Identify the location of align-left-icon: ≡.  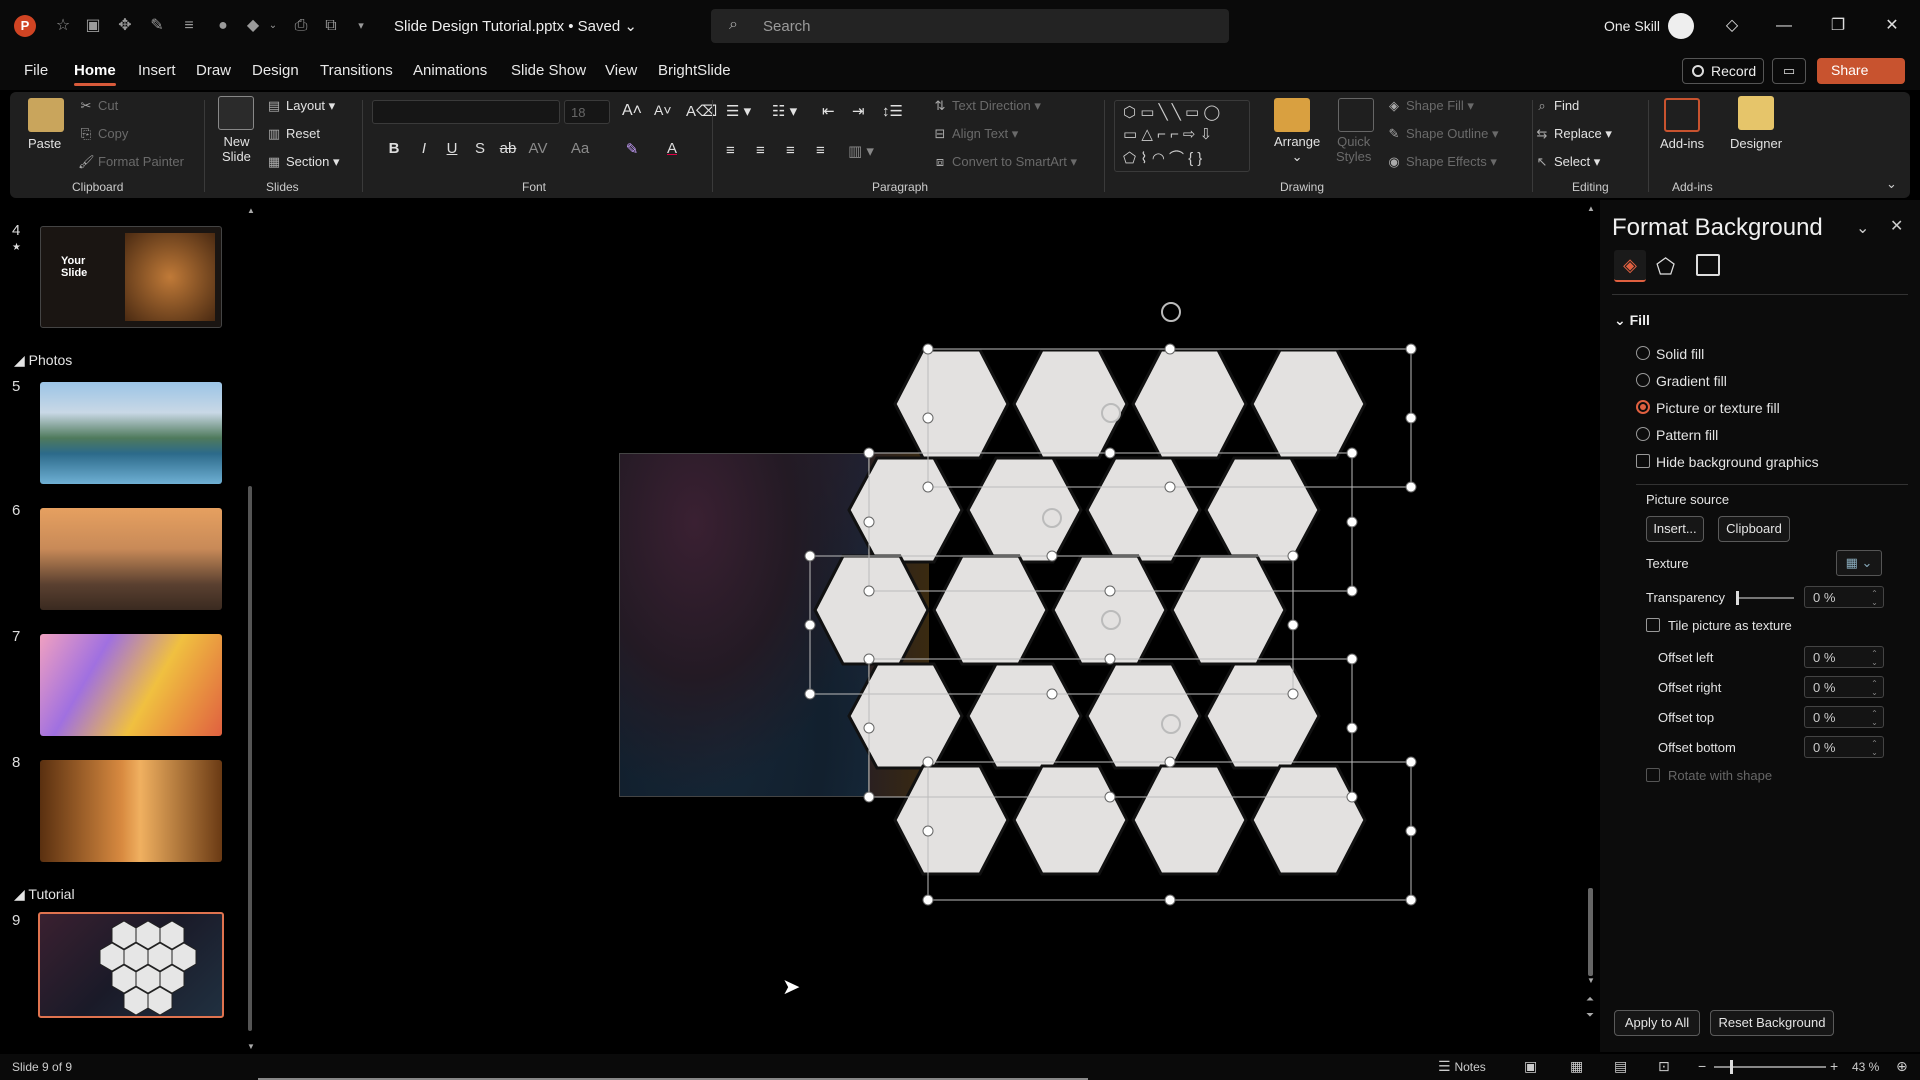
(730, 150).